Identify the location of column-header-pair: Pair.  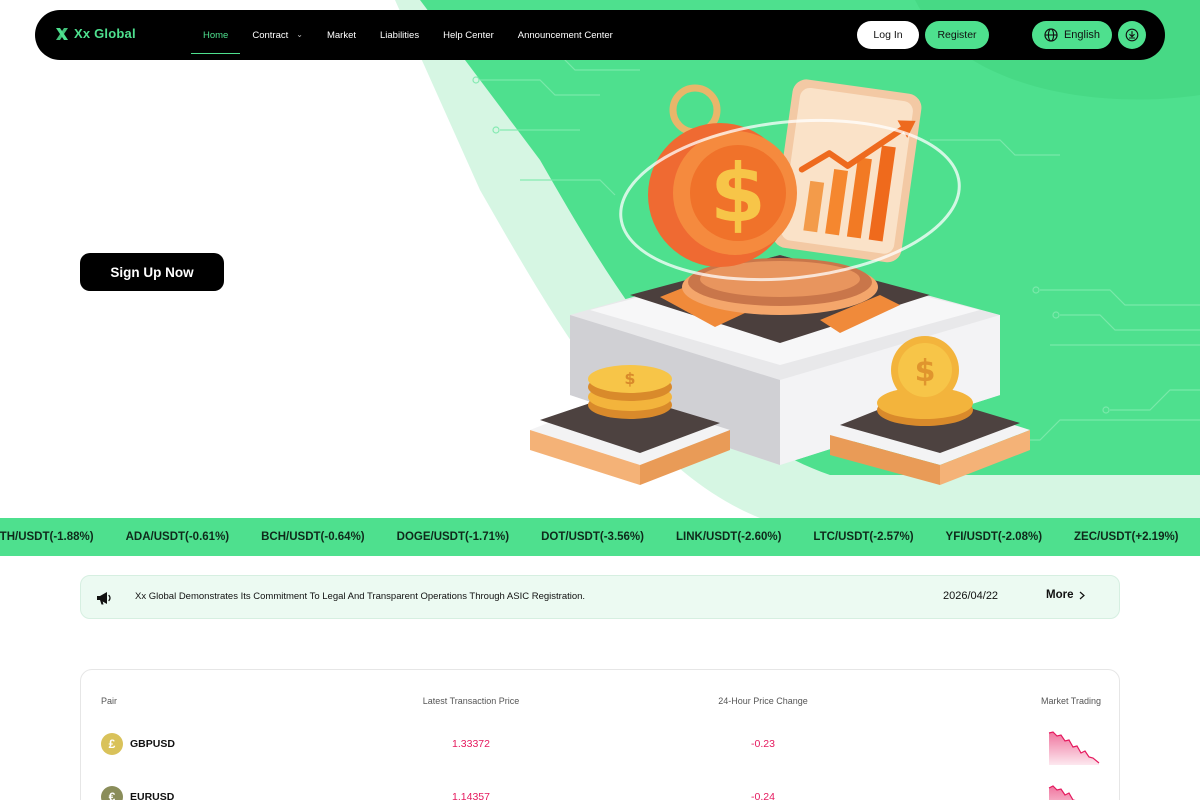
(109, 701).